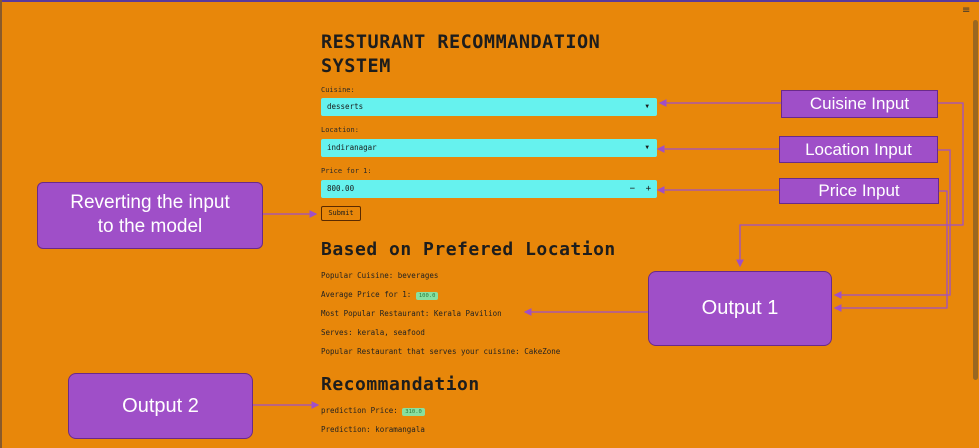 The width and height of the screenshot is (979, 448). I want to click on prediction-text: Prediction: koramangala, so click(373, 429).